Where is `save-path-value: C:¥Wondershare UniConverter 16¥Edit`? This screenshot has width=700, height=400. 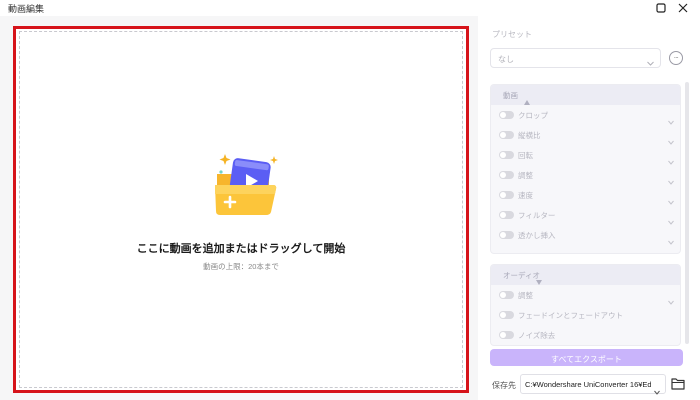
save-path-value: C:¥Wondershare UniConverter 16¥Edit is located at coordinates (588, 384).